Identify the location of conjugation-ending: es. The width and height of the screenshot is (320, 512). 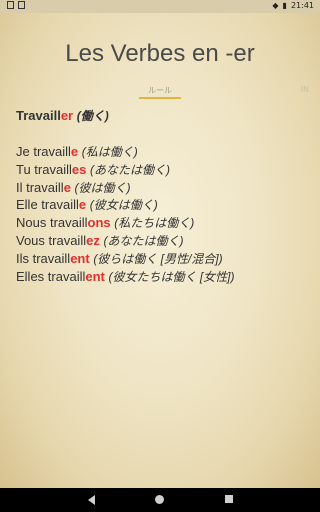
(79, 169).